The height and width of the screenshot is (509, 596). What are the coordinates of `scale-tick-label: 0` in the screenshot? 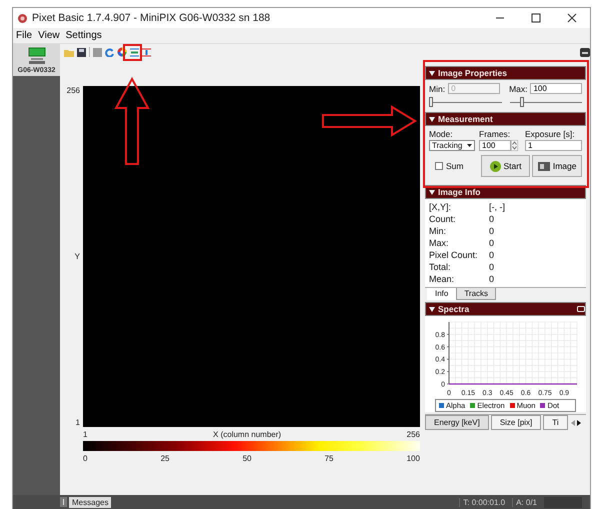 It's located at (85, 458).